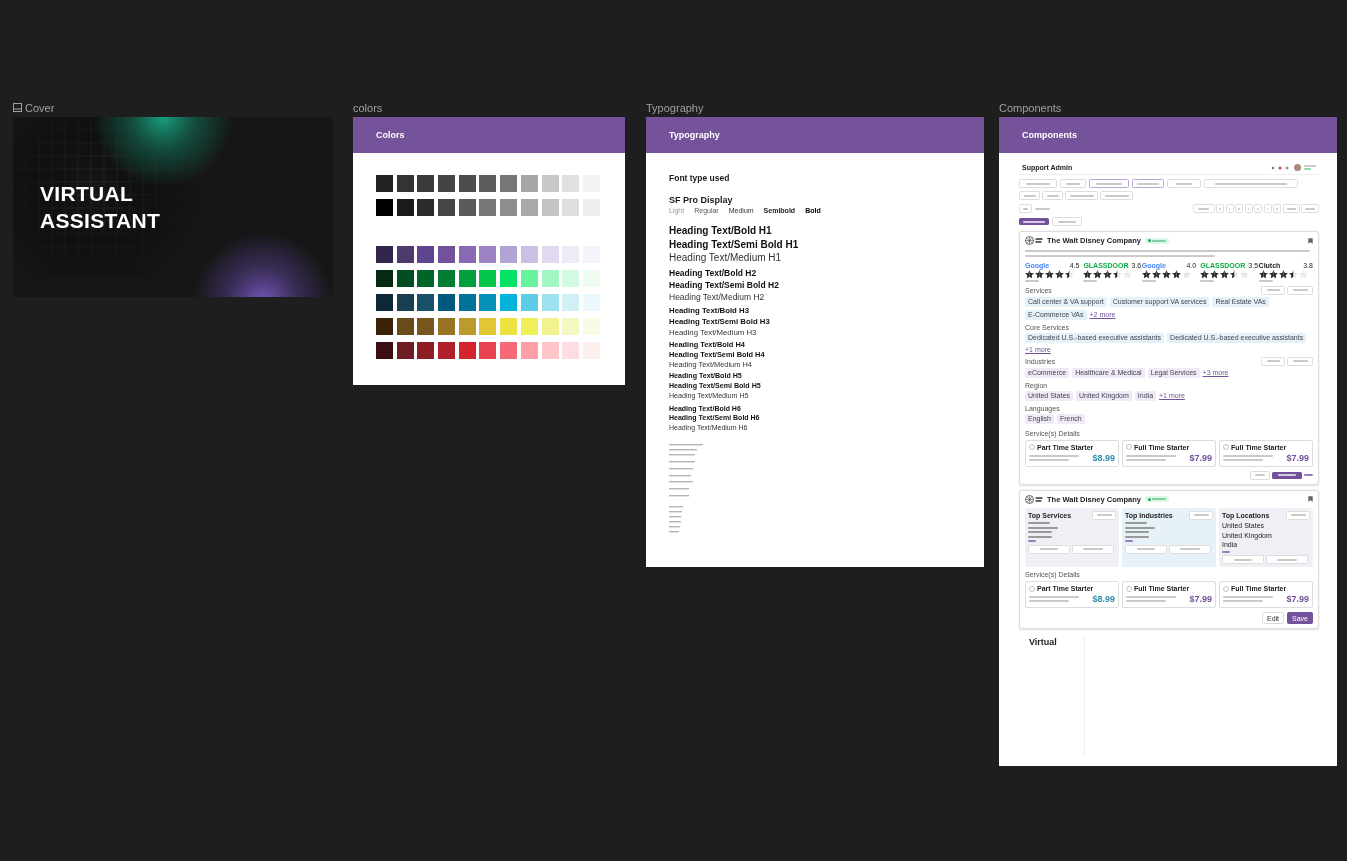 Image resolution: width=1347 pixels, height=861 pixels. What do you see at coordinates (717, 296) in the screenshot?
I see `type-sample: Heading Text/Medium H2` at bounding box center [717, 296].